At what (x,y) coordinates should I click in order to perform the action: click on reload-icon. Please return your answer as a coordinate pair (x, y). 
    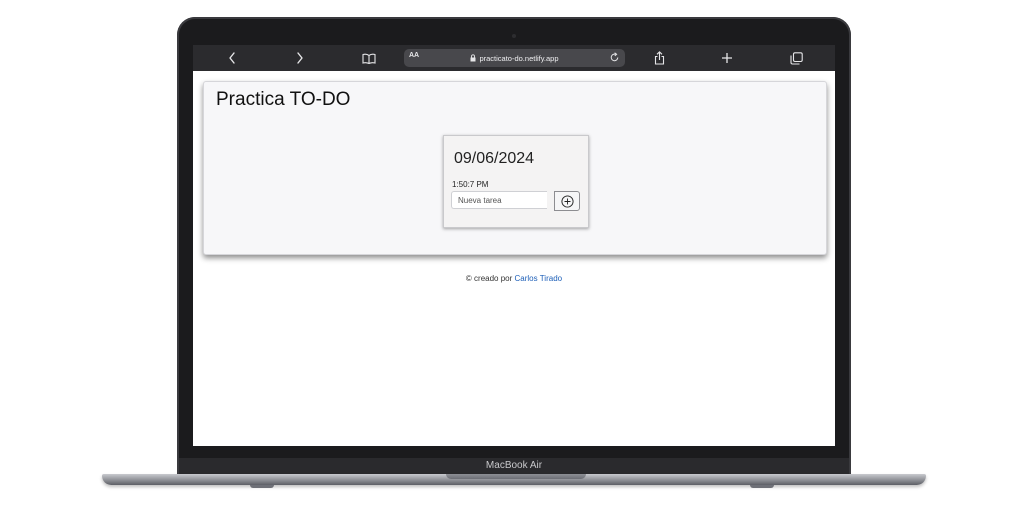
    Looking at the image, I should click on (614, 57).